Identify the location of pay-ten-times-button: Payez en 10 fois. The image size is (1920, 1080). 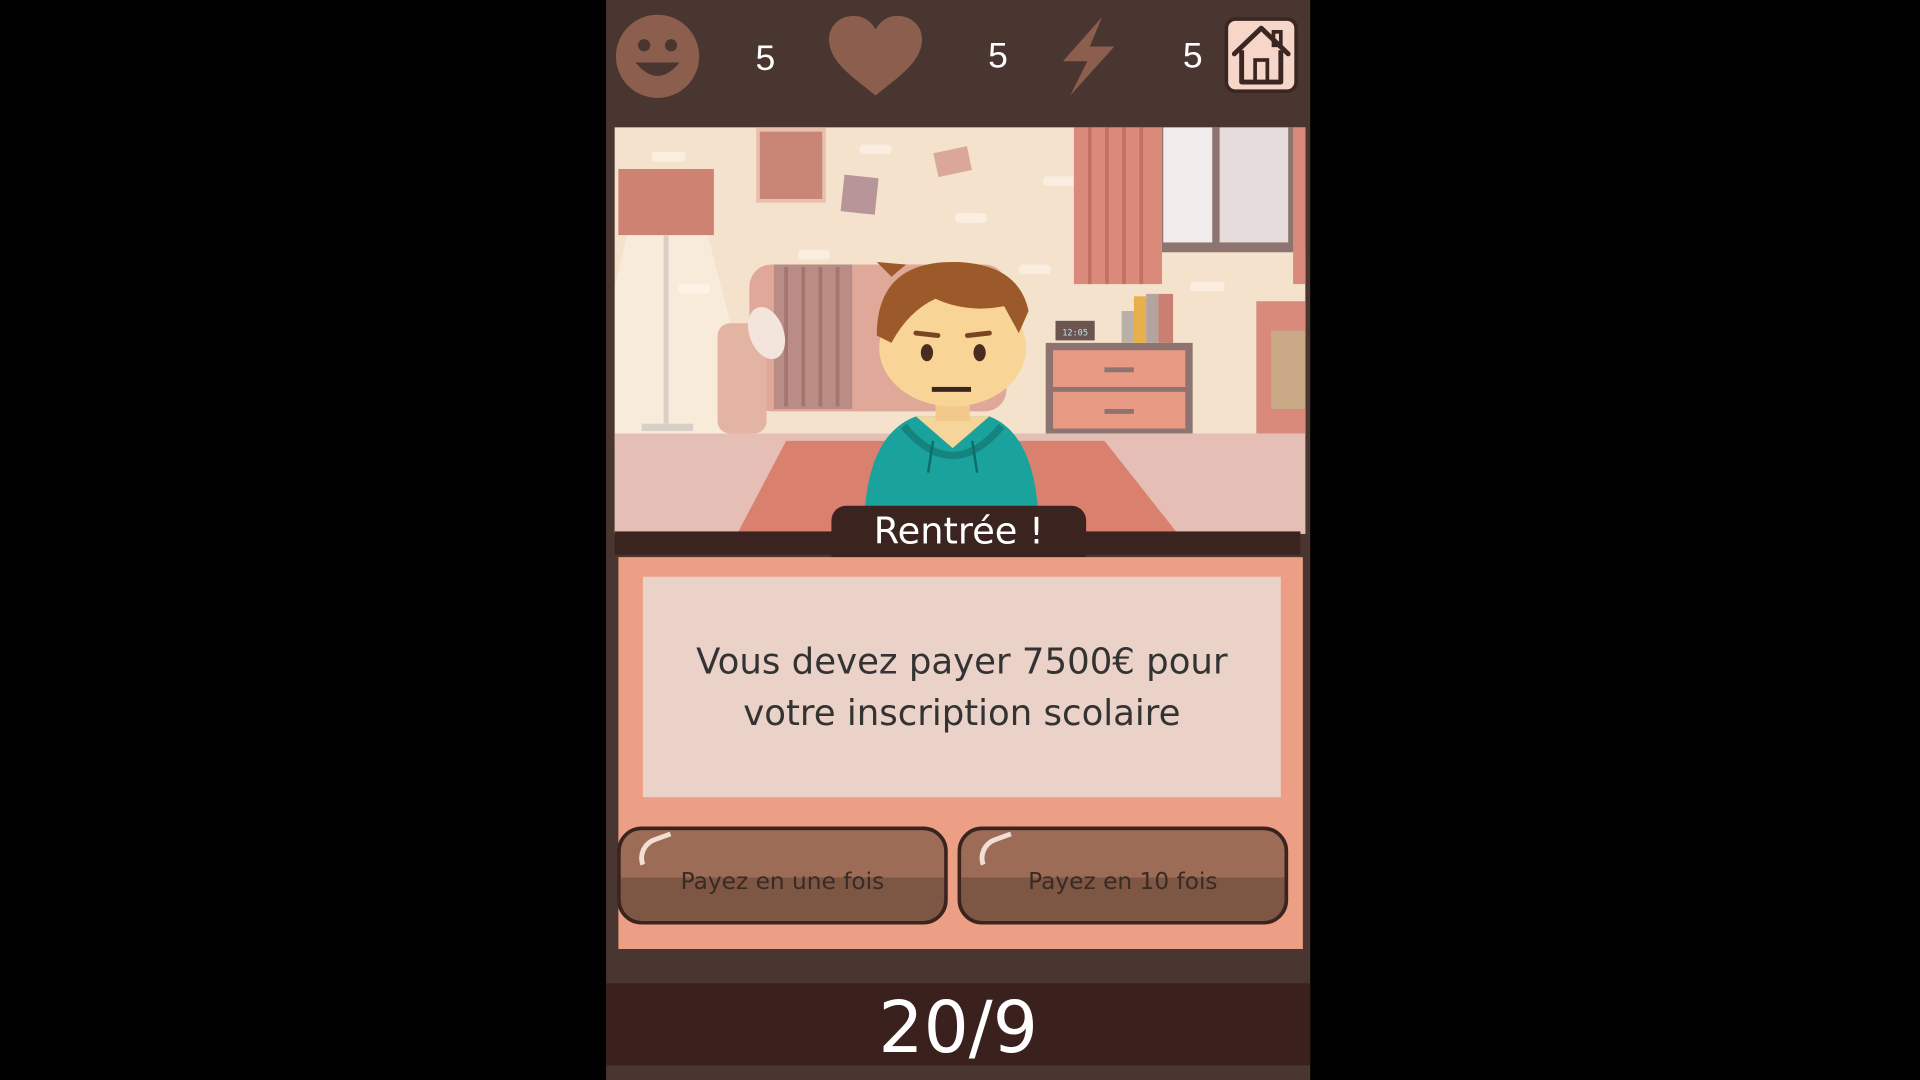
(1123, 875).